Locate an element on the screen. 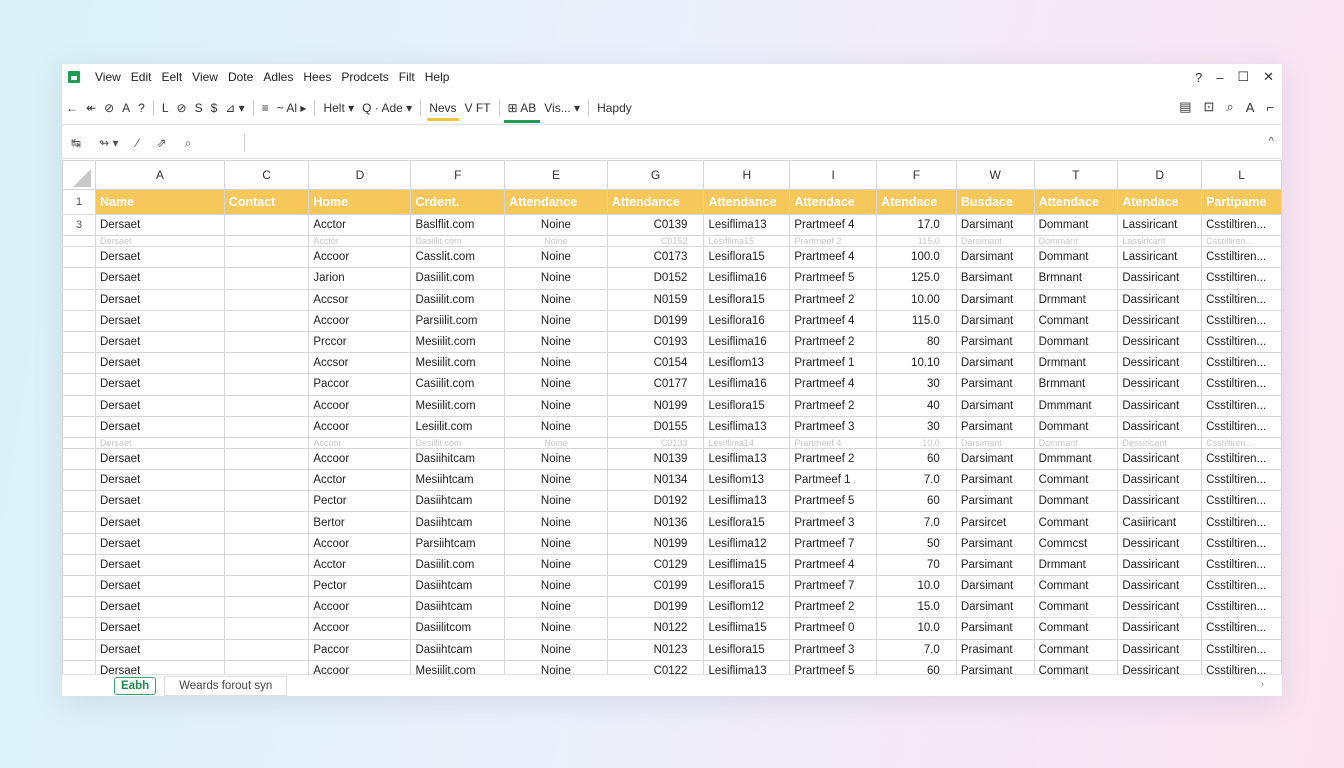  table-cell: 15.0 is located at coordinates (916, 607).